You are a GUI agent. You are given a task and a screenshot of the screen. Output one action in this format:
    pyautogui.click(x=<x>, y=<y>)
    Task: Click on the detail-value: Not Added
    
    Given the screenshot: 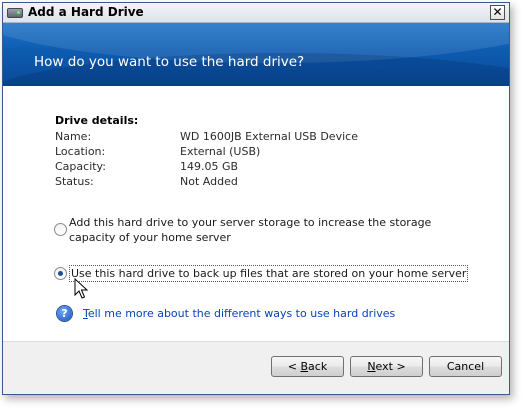 What is the action you would take?
    pyautogui.click(x=209, y=181)
    